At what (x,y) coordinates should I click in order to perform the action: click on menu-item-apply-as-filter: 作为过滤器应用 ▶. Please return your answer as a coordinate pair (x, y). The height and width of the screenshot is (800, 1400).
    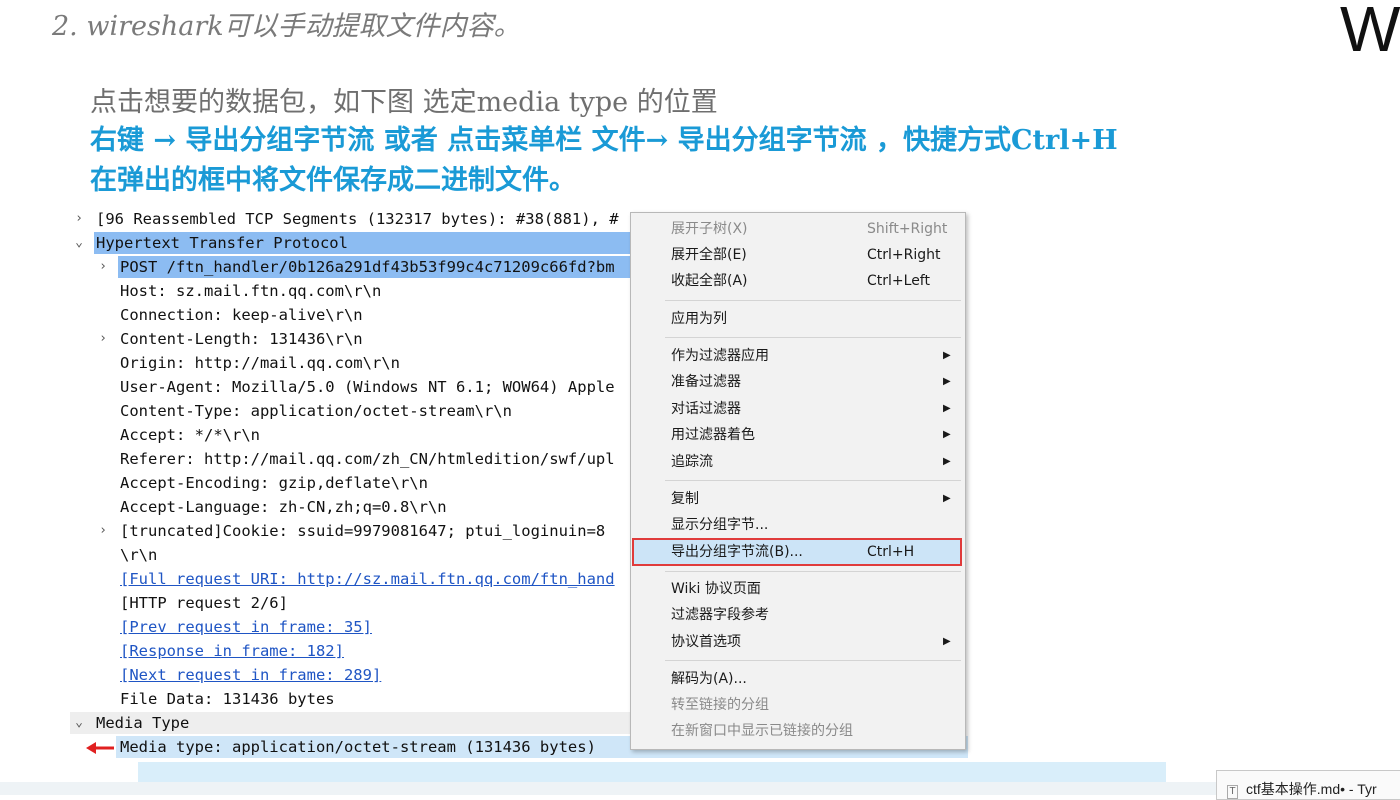
    Looking at the image, I should click on (797, 356).